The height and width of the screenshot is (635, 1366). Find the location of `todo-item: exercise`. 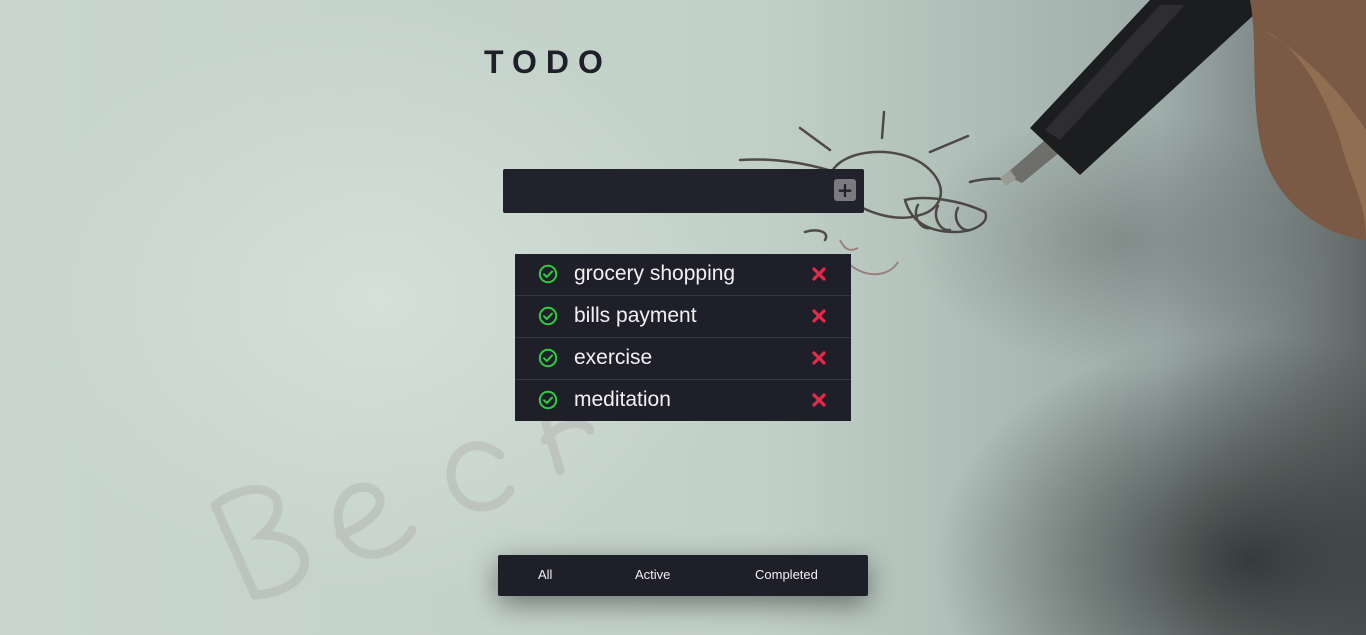

todo-item: exercise is located at coordinates (683, 359).